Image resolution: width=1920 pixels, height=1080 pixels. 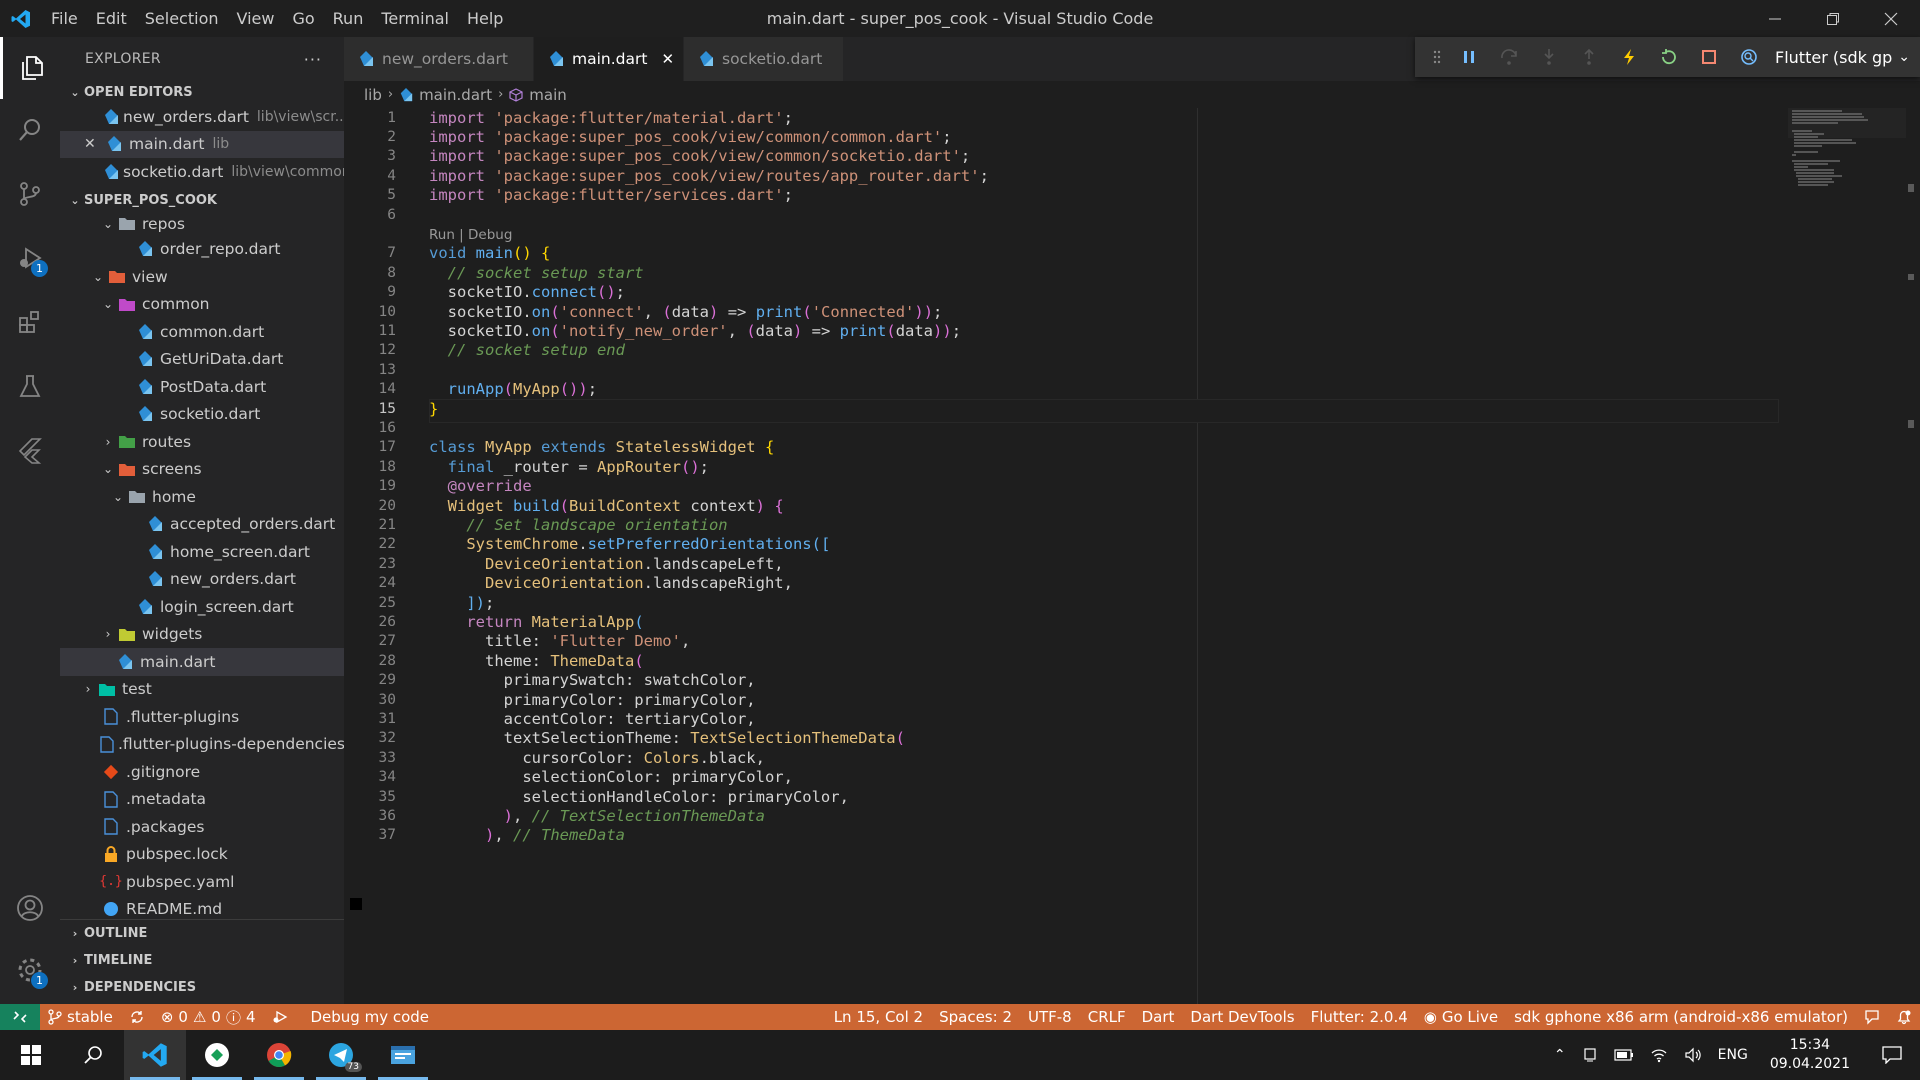 I want to click on notifications-bell-icon, so click(x=1904, y=1017).